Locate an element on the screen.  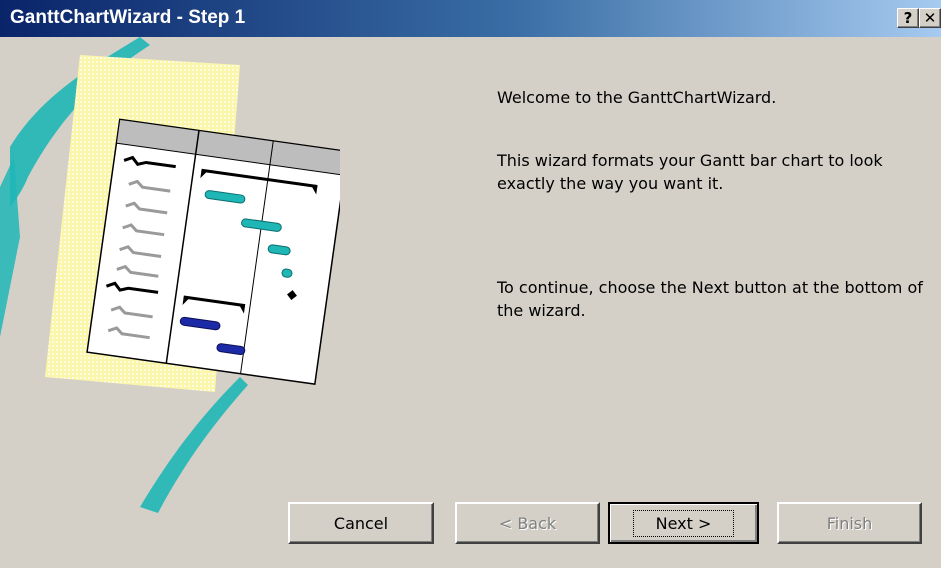
title-bar: GanttChartWizard - Step 1 ? ✕ is located at coordinates (470, 18).